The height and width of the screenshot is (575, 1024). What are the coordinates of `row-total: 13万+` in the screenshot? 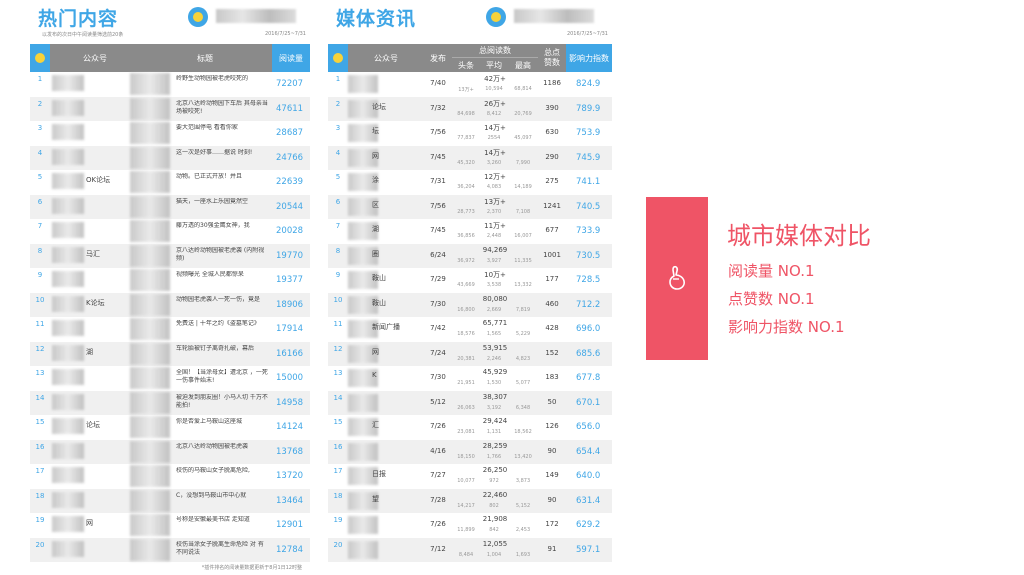 It's located at (495, 201).